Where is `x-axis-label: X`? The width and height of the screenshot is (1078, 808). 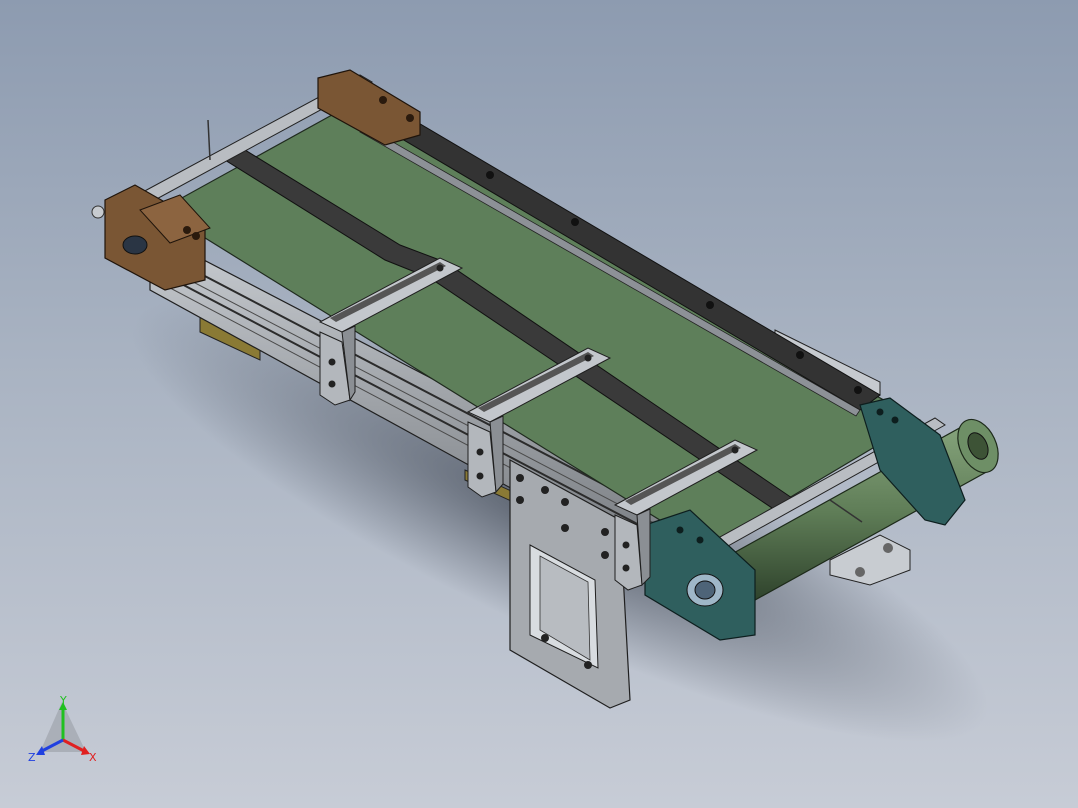 x-axis-label: X is located at coordinates (93, 757).